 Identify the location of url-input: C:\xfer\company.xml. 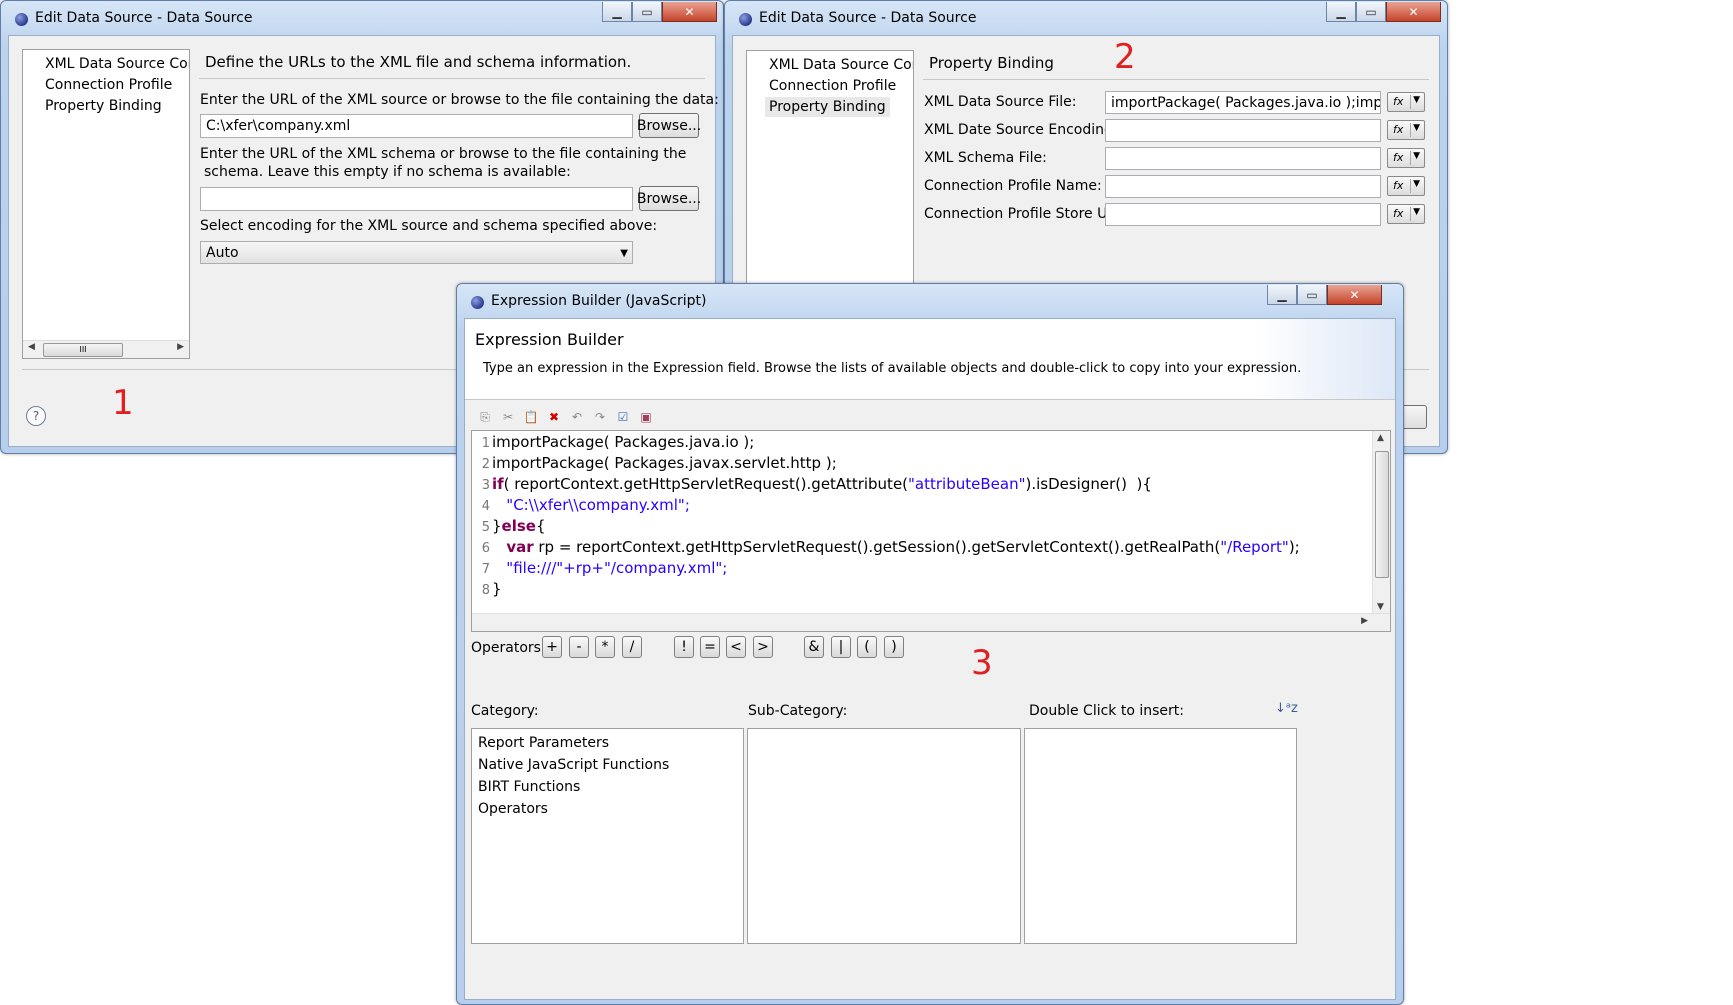
(416, 126).